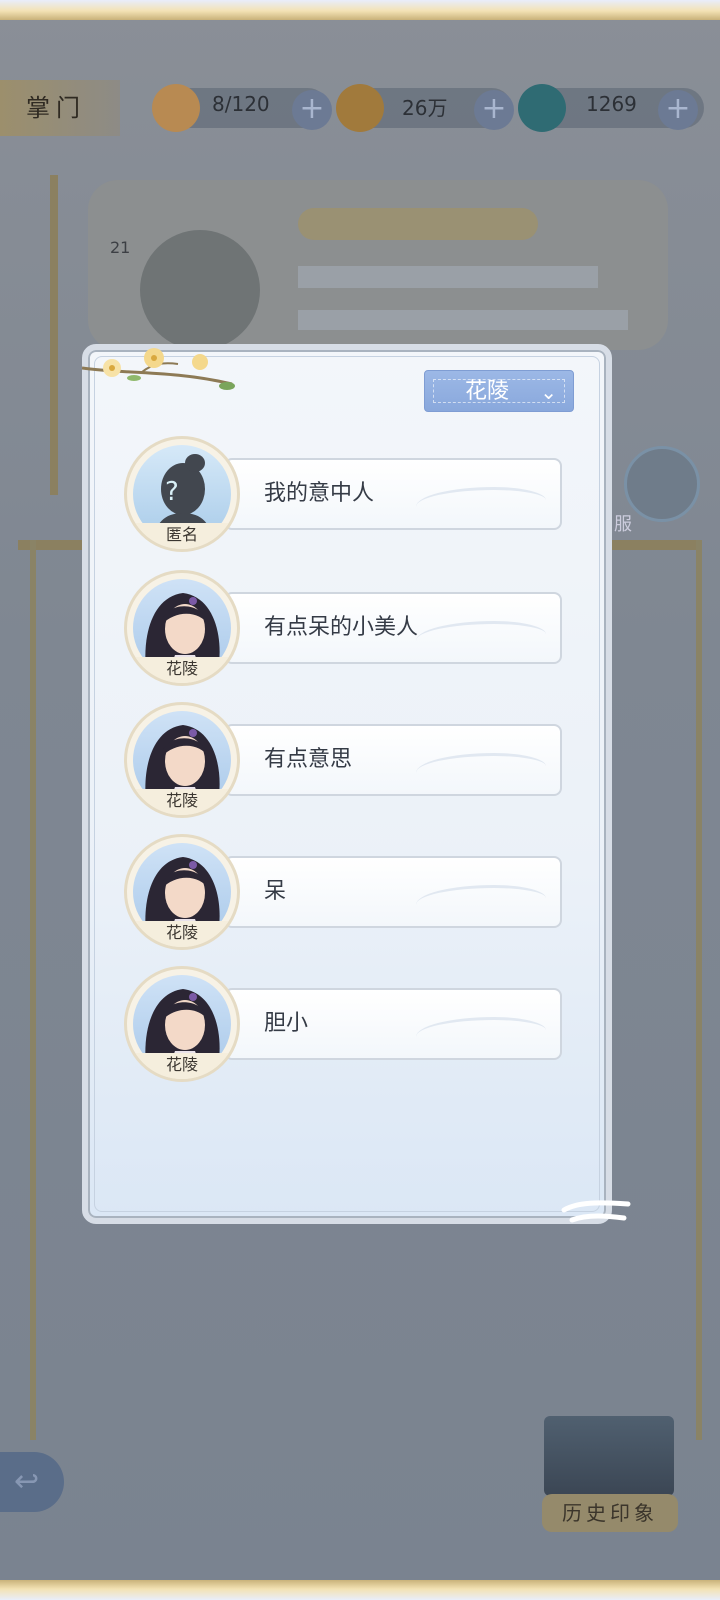 This screenshot has height=1600, width=720. I want to click on history-impression-button: 历史印象, so click(612, 1472).